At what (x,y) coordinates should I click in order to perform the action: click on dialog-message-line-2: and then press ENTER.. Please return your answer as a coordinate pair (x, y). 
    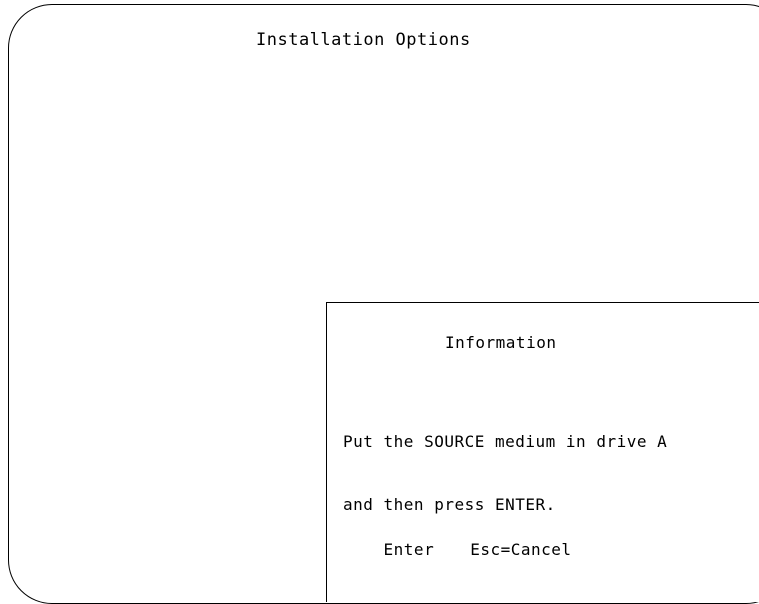
    Looking at the image, I should click on (449, 504).